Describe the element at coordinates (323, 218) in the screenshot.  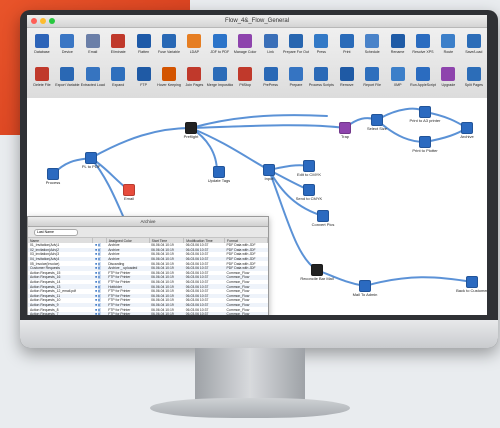
I see `flow-node: Convert Pics` at that location.